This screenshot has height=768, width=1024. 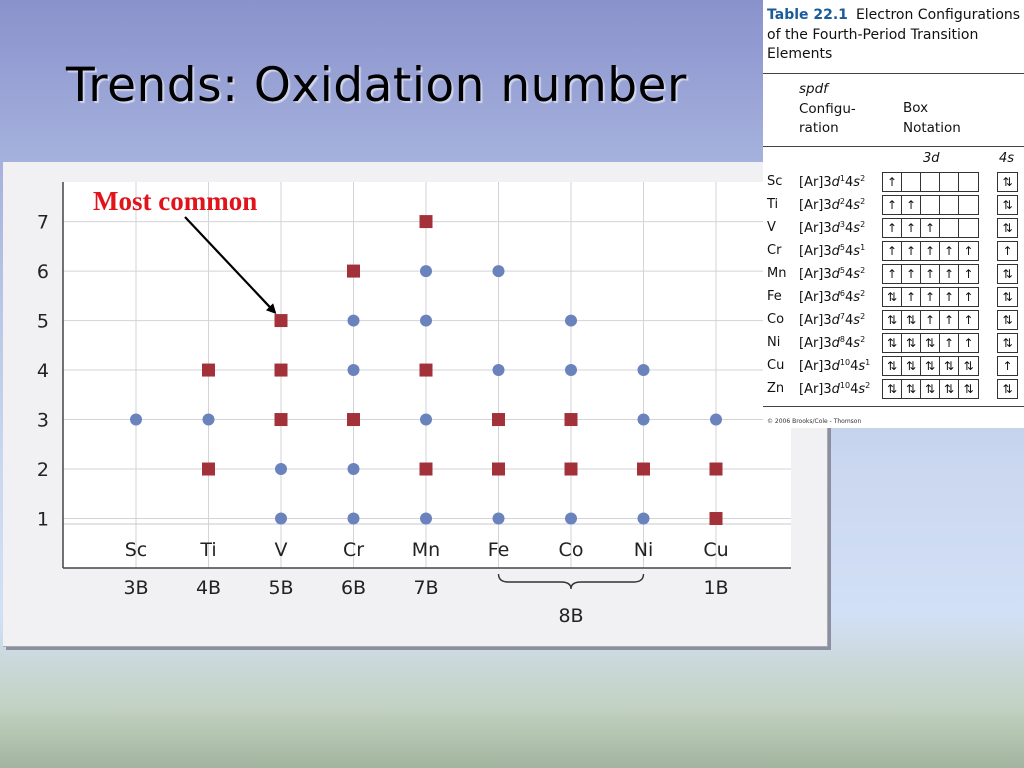 I want to click on table-rule-bottom, so click(x=893, y=406).